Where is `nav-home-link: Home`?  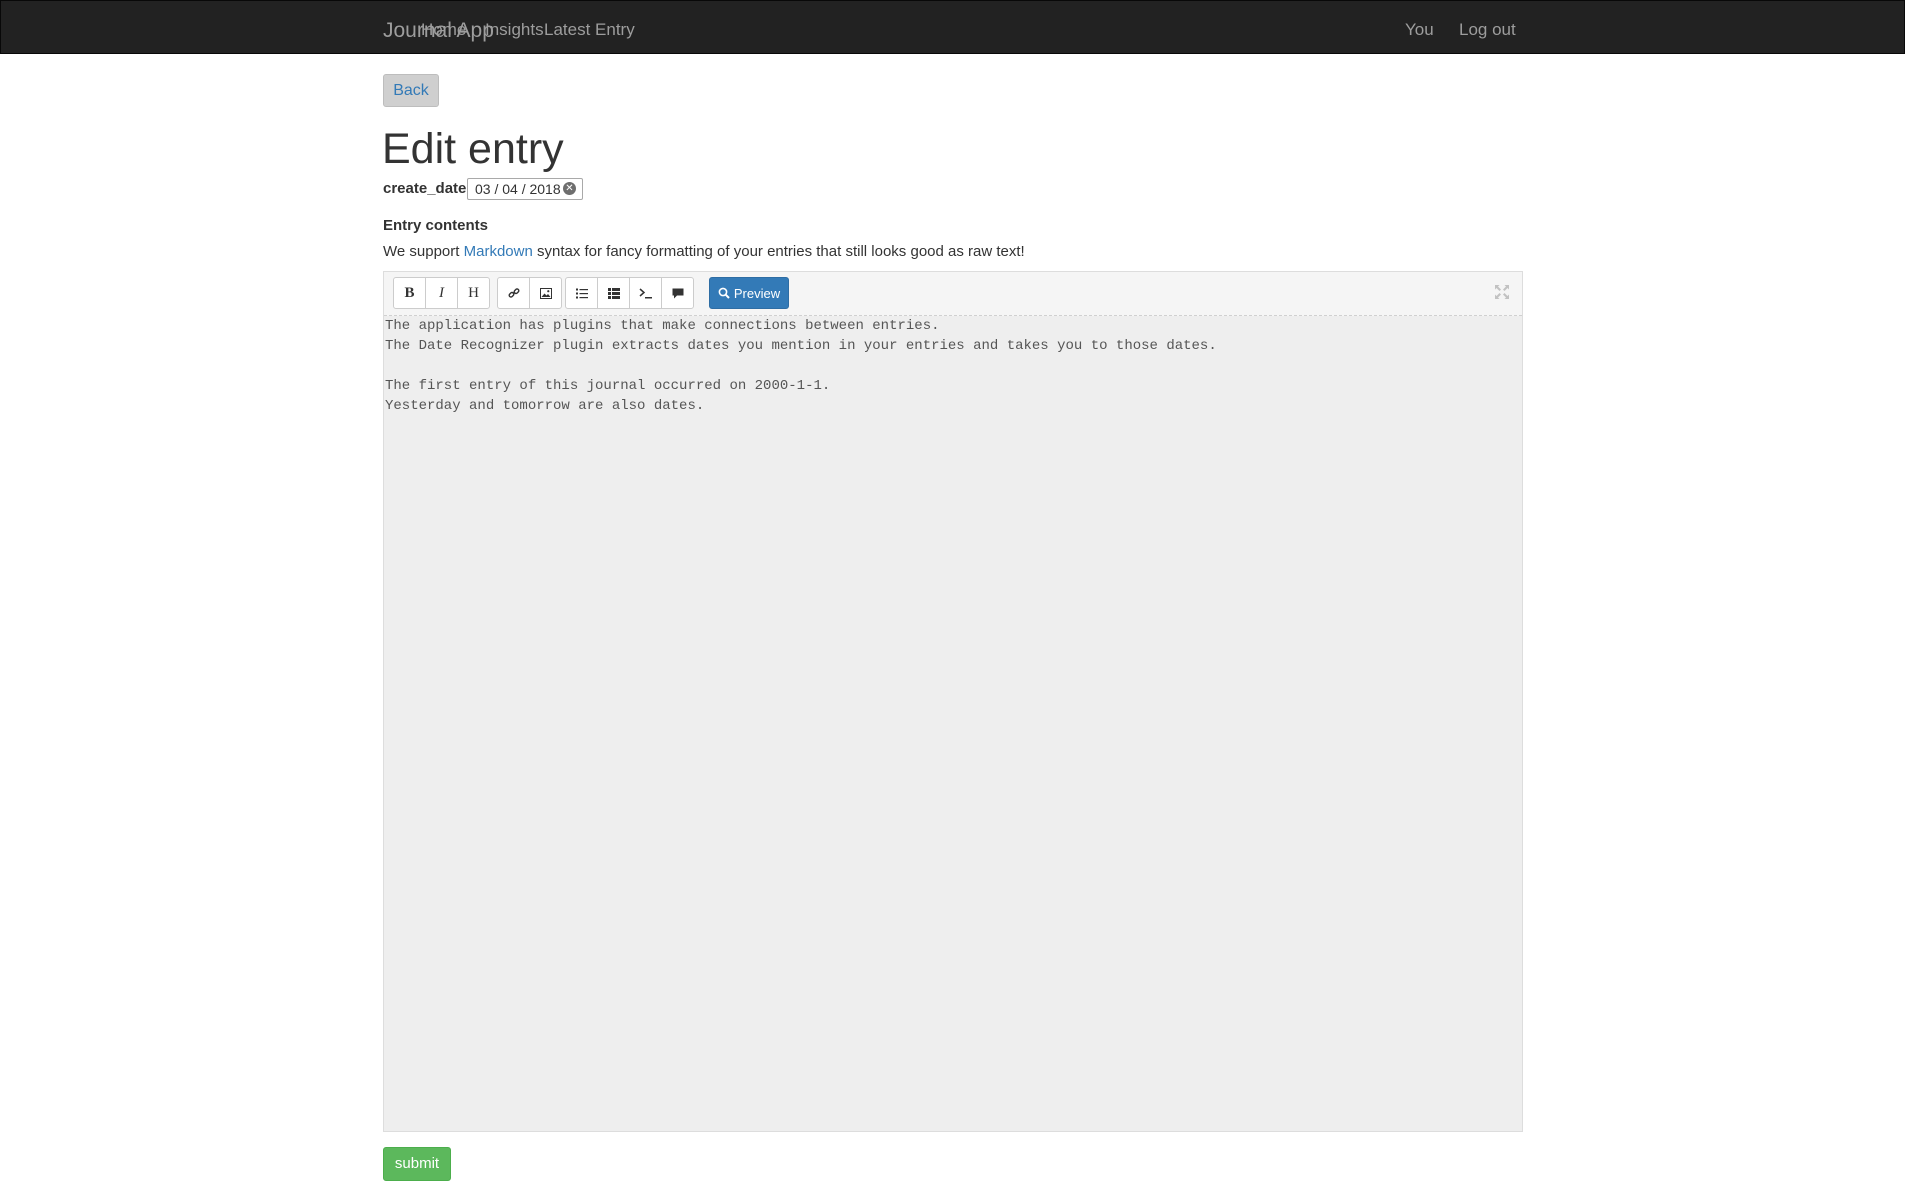
nav-home-link: Home is located at coordinates (443, 30).